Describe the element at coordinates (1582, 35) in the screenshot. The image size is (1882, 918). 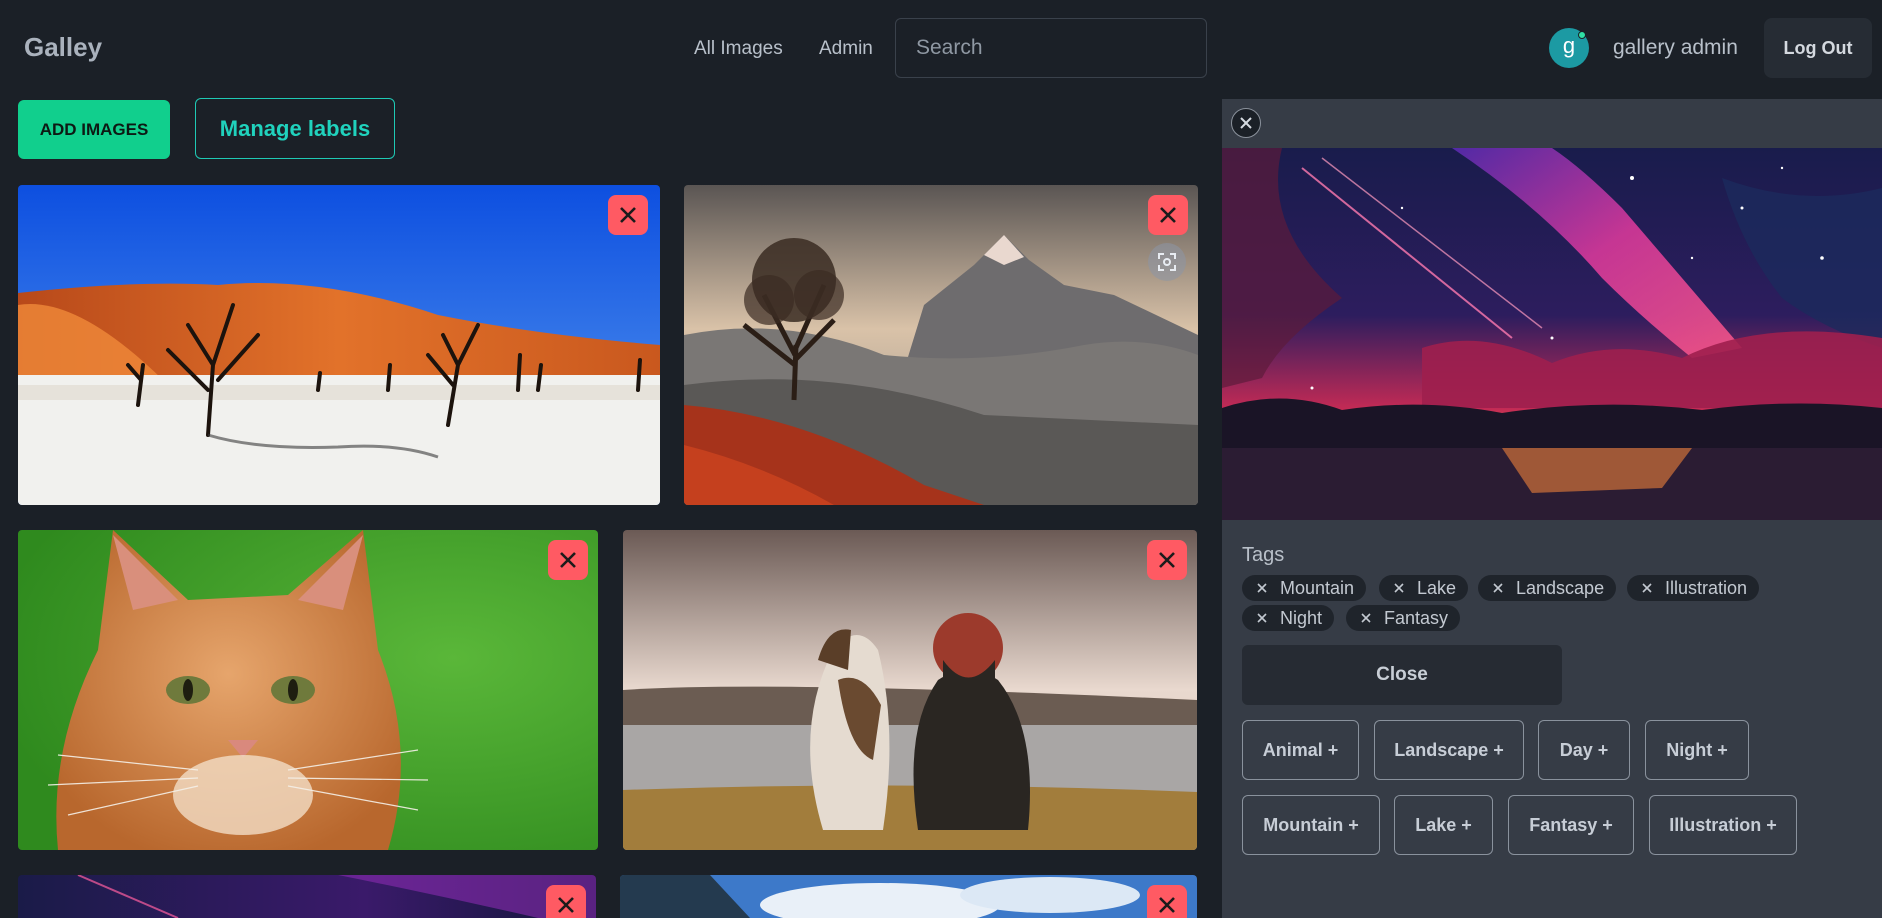
I see `online-status-dot` at that location.